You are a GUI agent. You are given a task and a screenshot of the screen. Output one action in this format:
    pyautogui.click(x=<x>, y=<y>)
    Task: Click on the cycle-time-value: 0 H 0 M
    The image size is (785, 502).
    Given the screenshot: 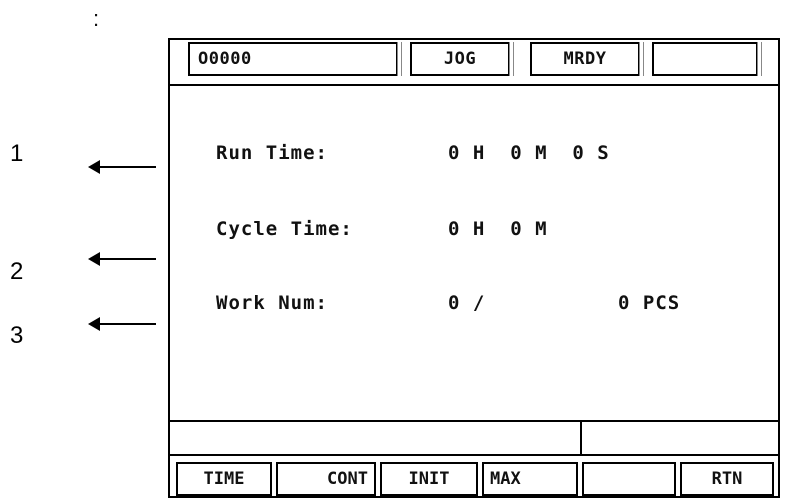 What is the action you would take?
    pyautogui.click(x=498, y=229)
    